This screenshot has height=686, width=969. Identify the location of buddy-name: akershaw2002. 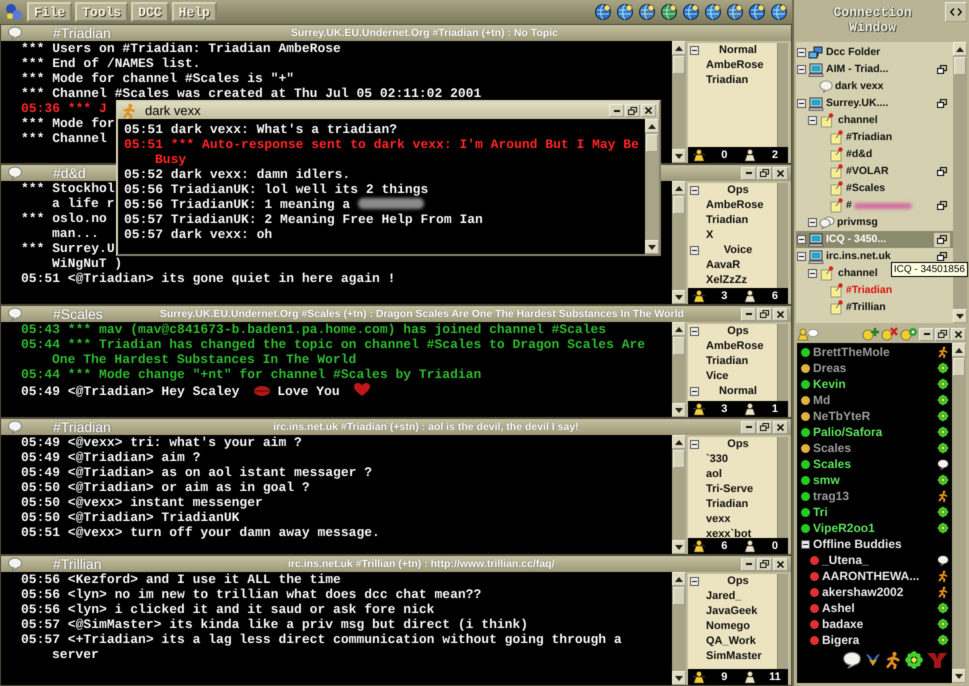
(863, 592).